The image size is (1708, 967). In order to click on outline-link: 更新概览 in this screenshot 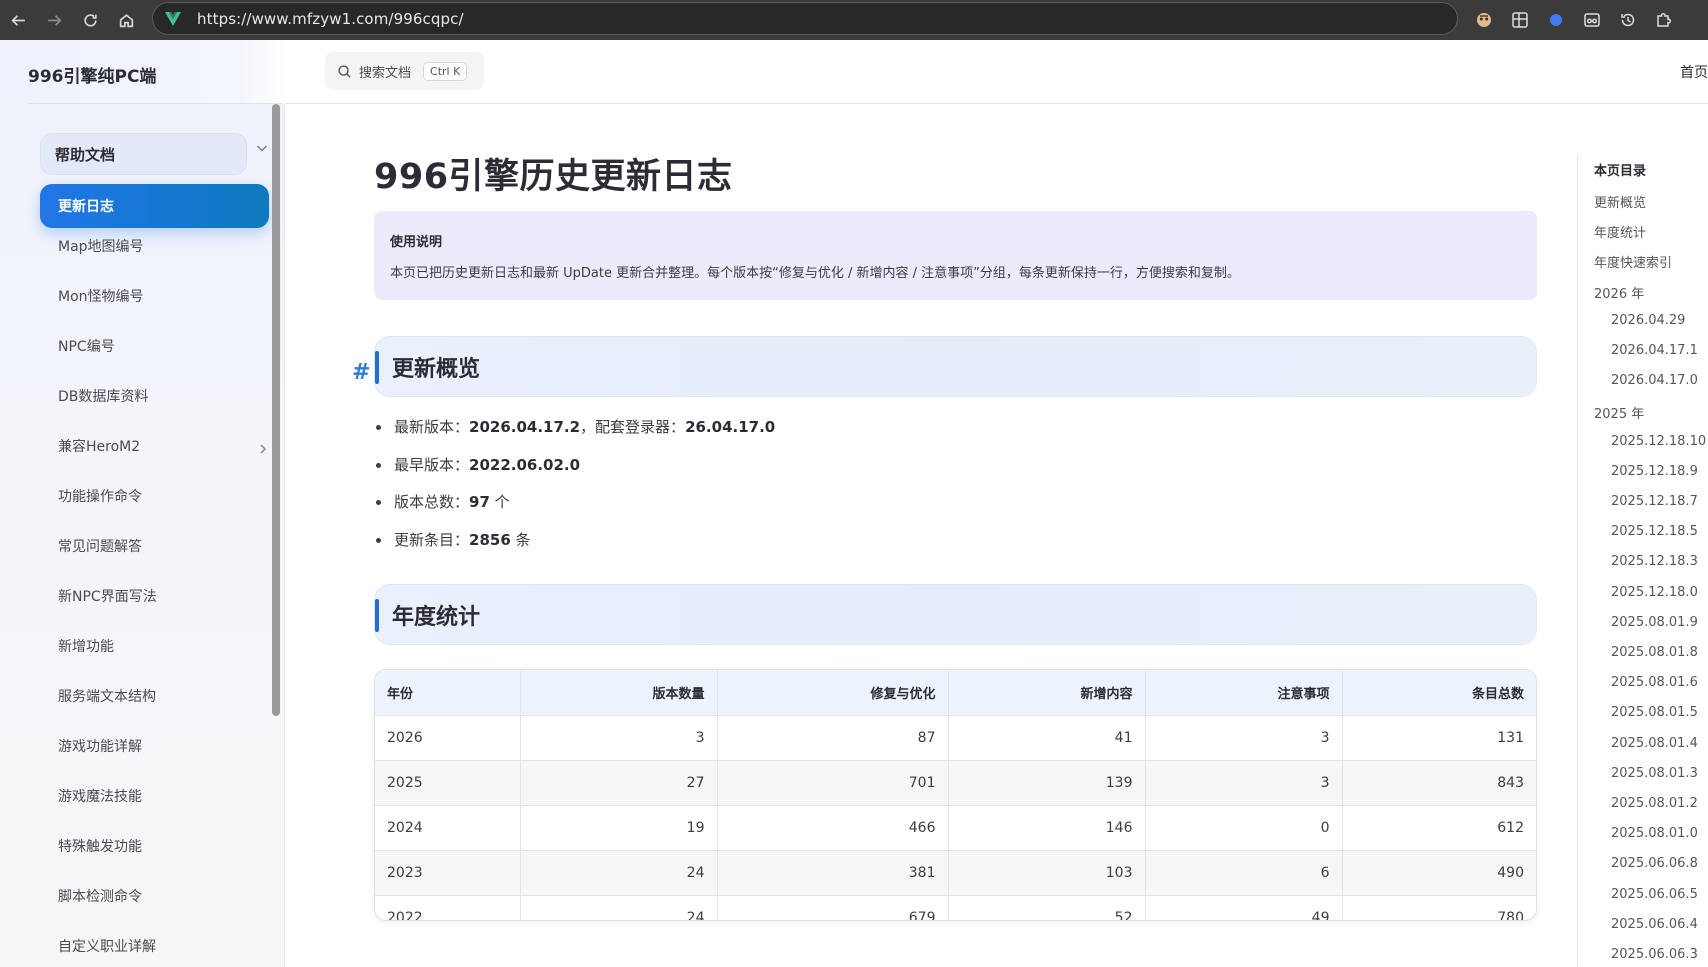, I will do `click(1620, 201)`.